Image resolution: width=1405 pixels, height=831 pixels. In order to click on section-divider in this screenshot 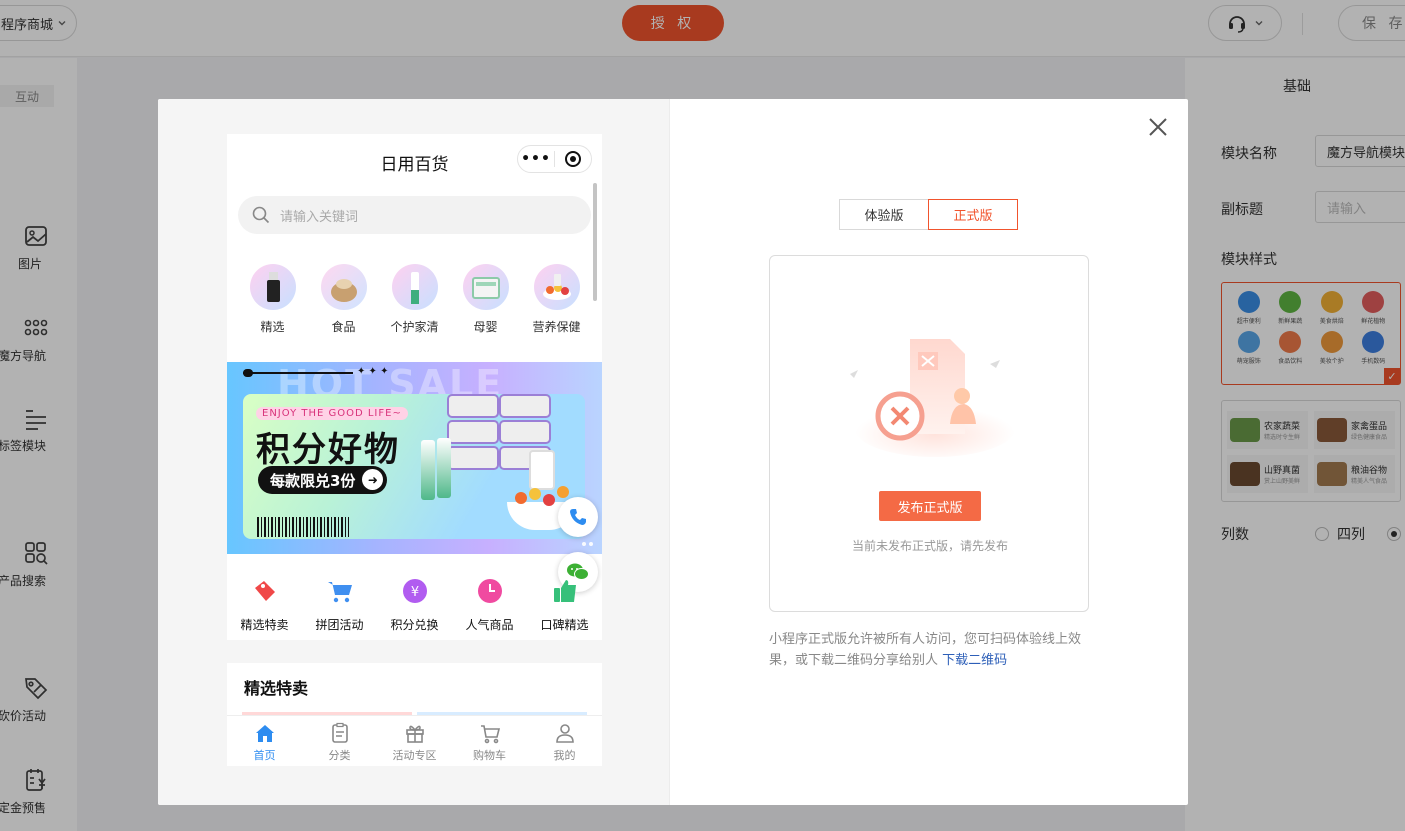, I will do `click(414, 651)`.